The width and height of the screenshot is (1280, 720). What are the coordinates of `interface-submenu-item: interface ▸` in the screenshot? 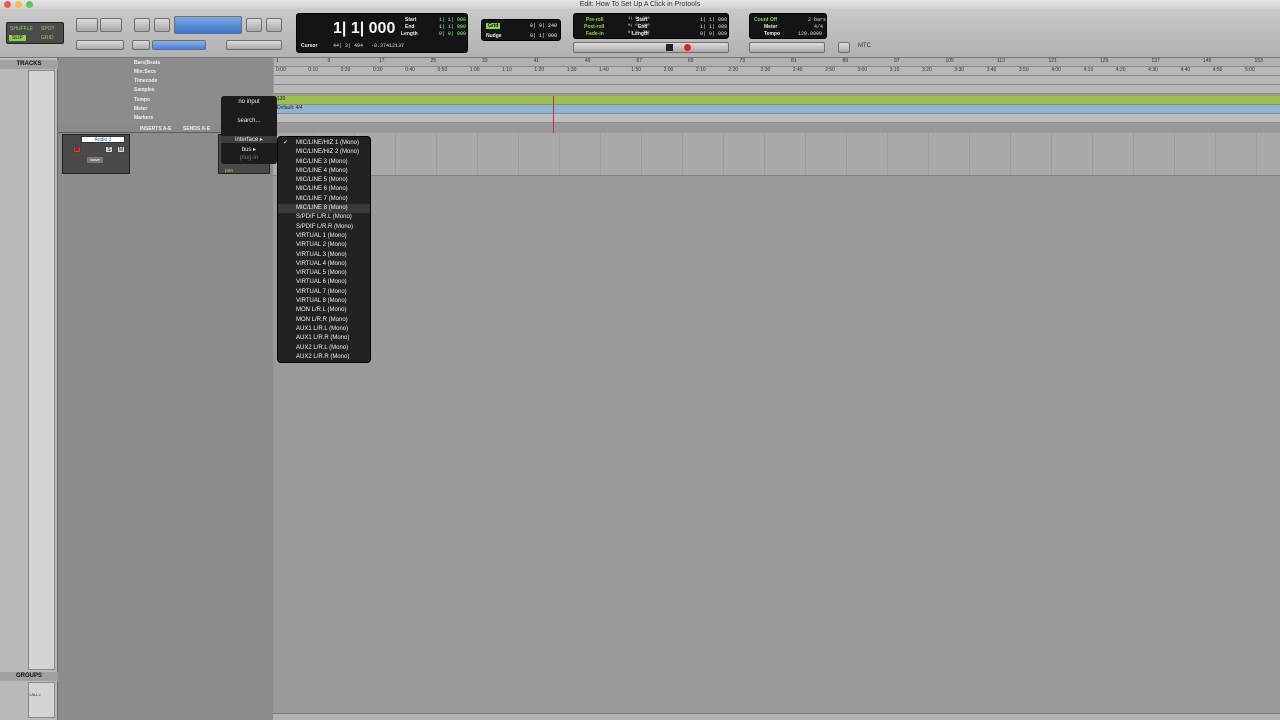 It's located at (249, 139).